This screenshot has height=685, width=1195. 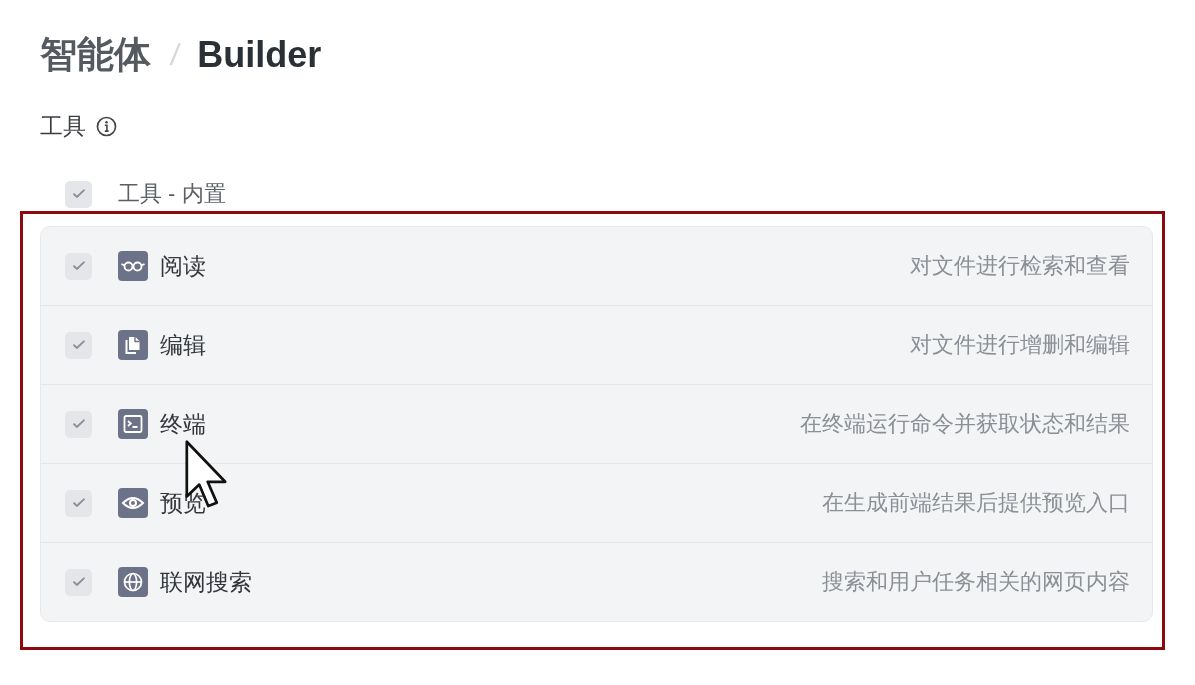 I want to click on section-title: 工具, so click(x=63, y=126).